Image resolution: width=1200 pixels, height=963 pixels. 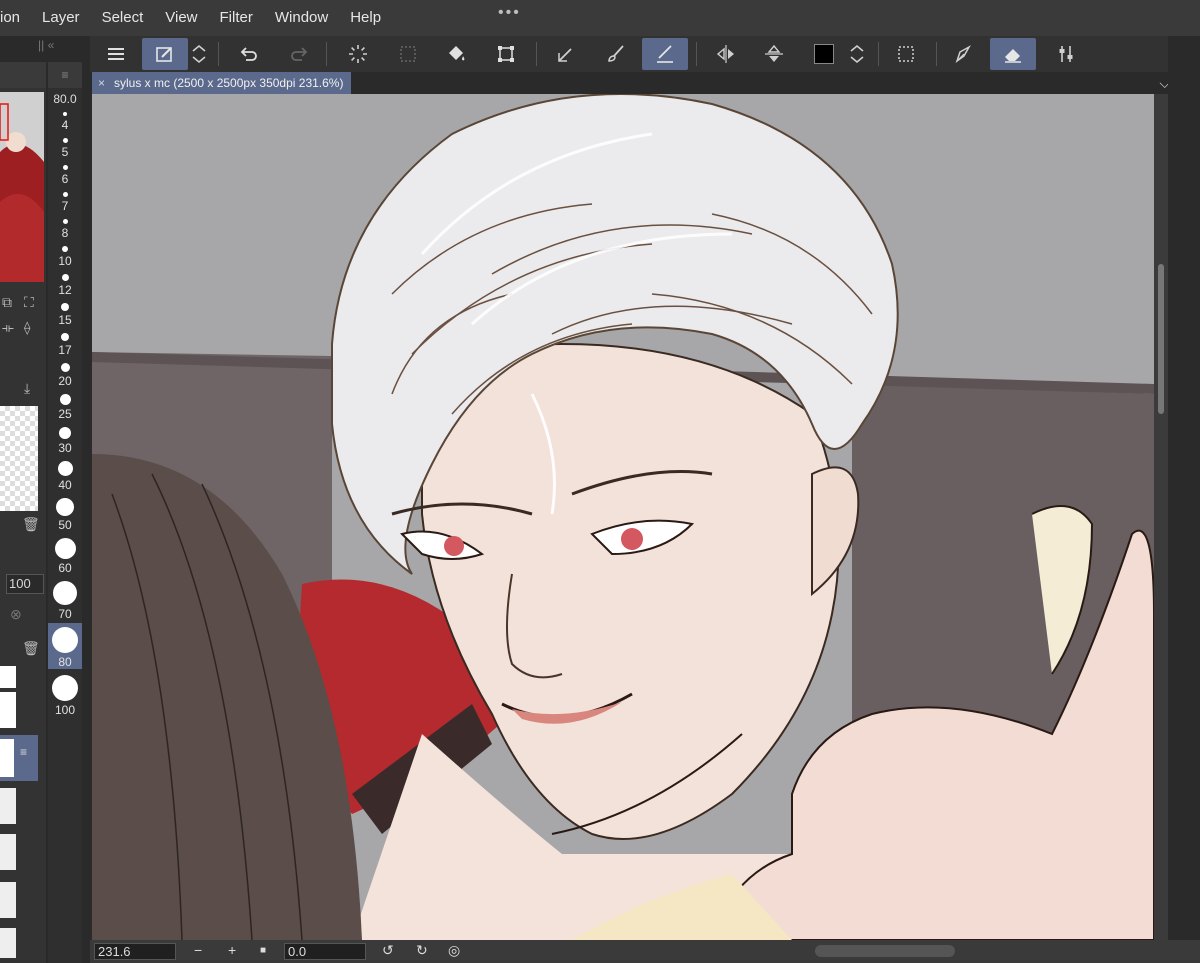 I want to click on brush-size-item: 80, so click(x=65, y=646).